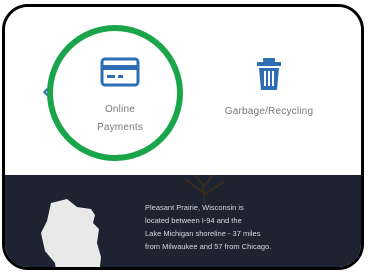  Describe the element at coordinates (269, 103) in the screenshot. I see `garbage-recycling-tile: Garbage/Recycling` at that location.